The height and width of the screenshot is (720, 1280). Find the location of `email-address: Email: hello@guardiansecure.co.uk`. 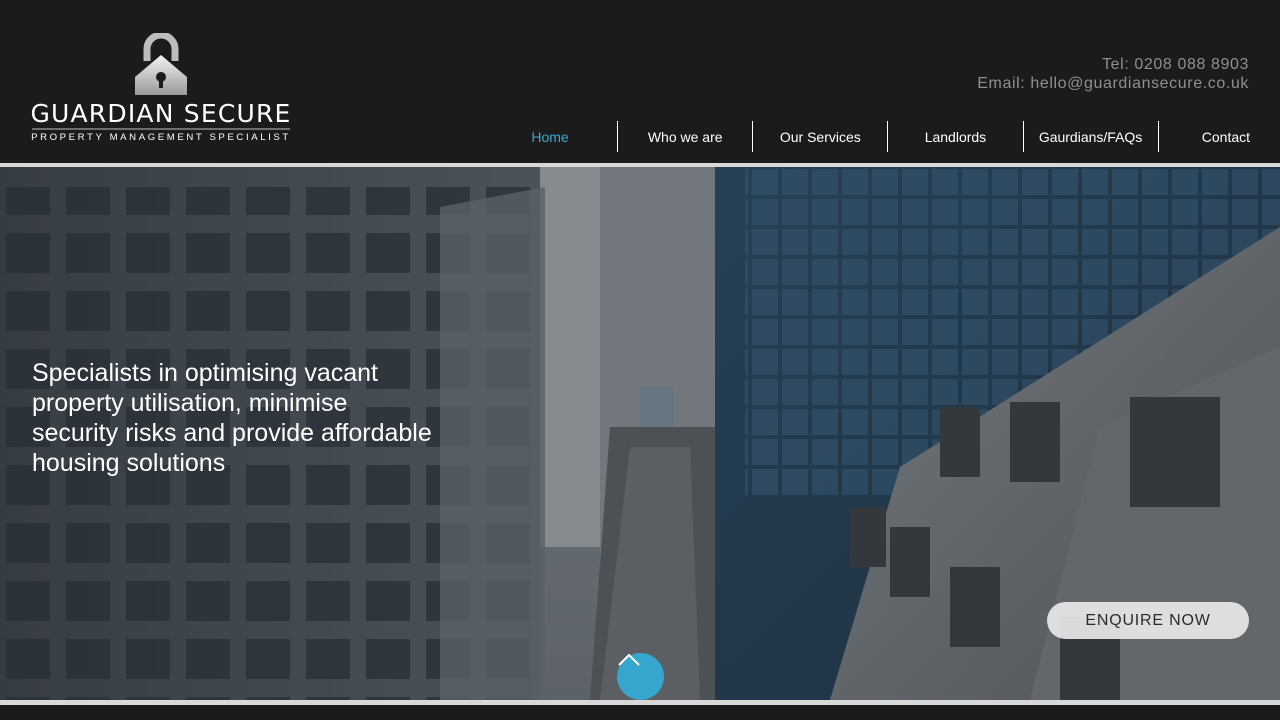

email-address: Email: hello@guardiansecure.co.uk is located at coordinates (1113, 83).